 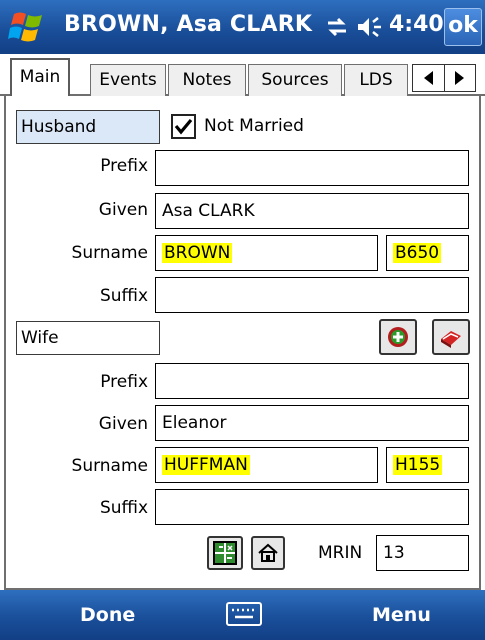 What do you see at coordinates (207, 80) in the screenshot?
I see `tab-notes: Notes` at bounding box center [207, 80].